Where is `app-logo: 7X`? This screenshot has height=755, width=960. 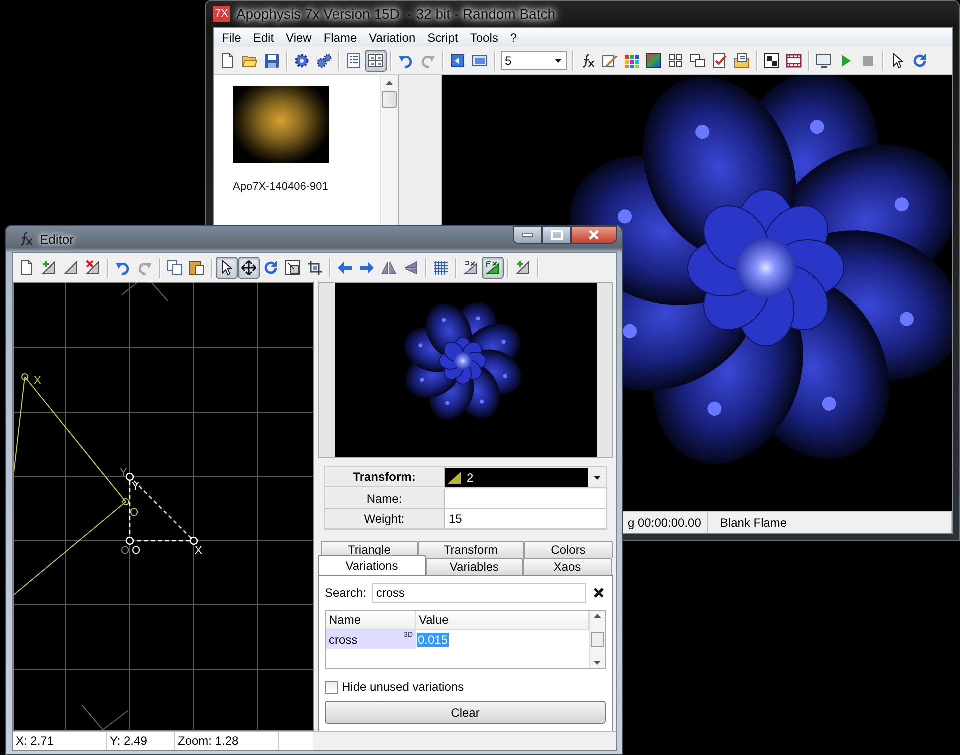 app-logo: 7X is located at coordinates (221, 14).